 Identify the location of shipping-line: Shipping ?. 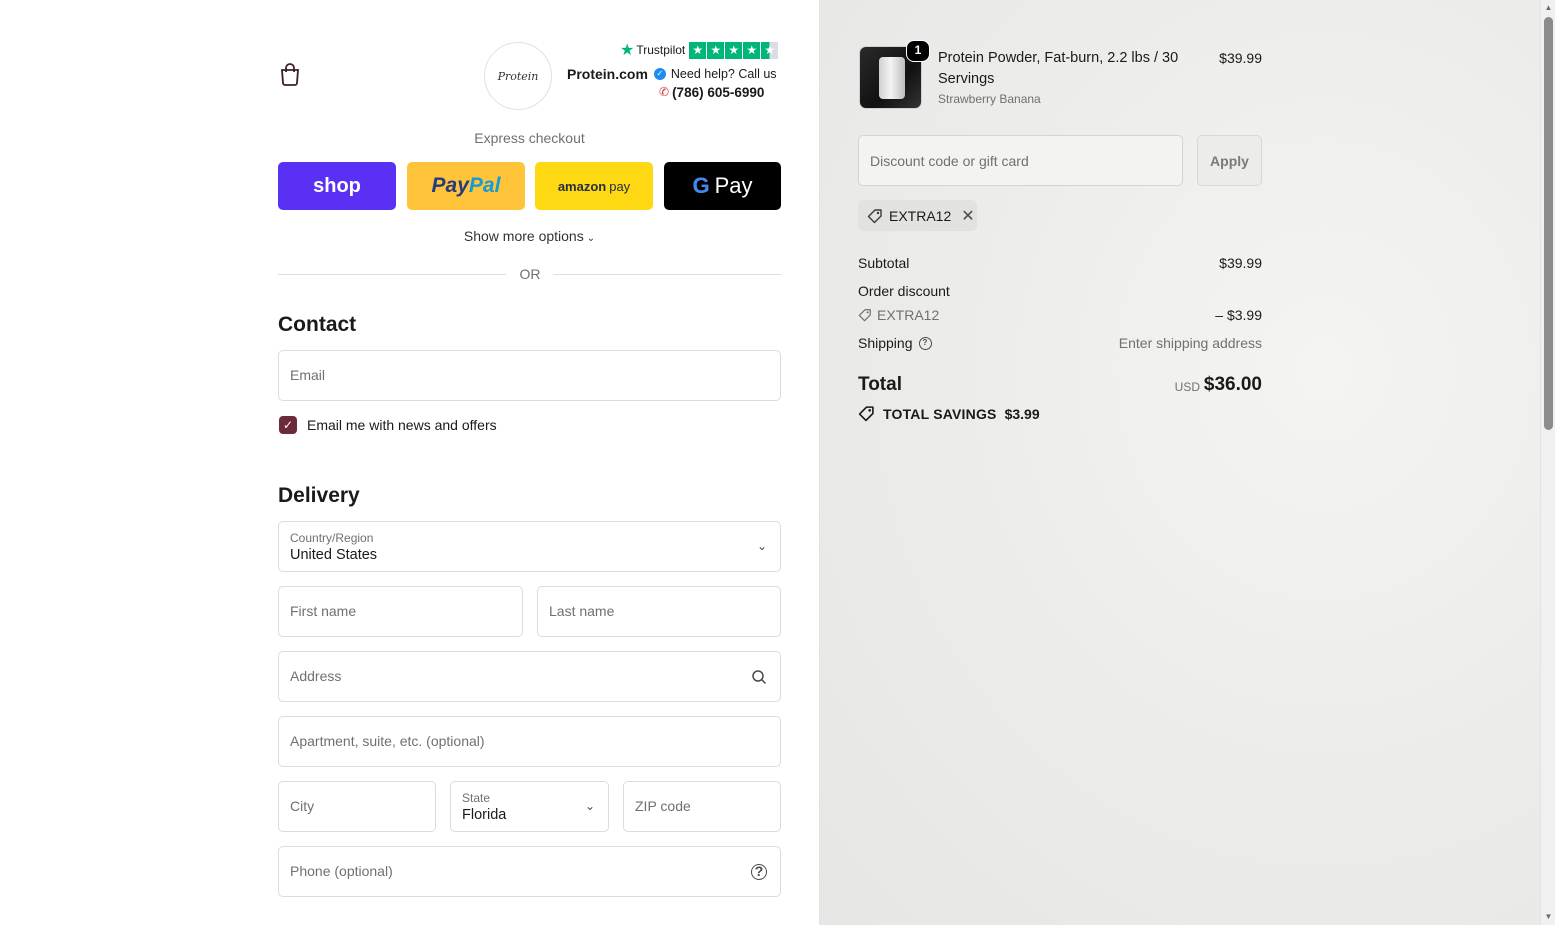
(895, 343).